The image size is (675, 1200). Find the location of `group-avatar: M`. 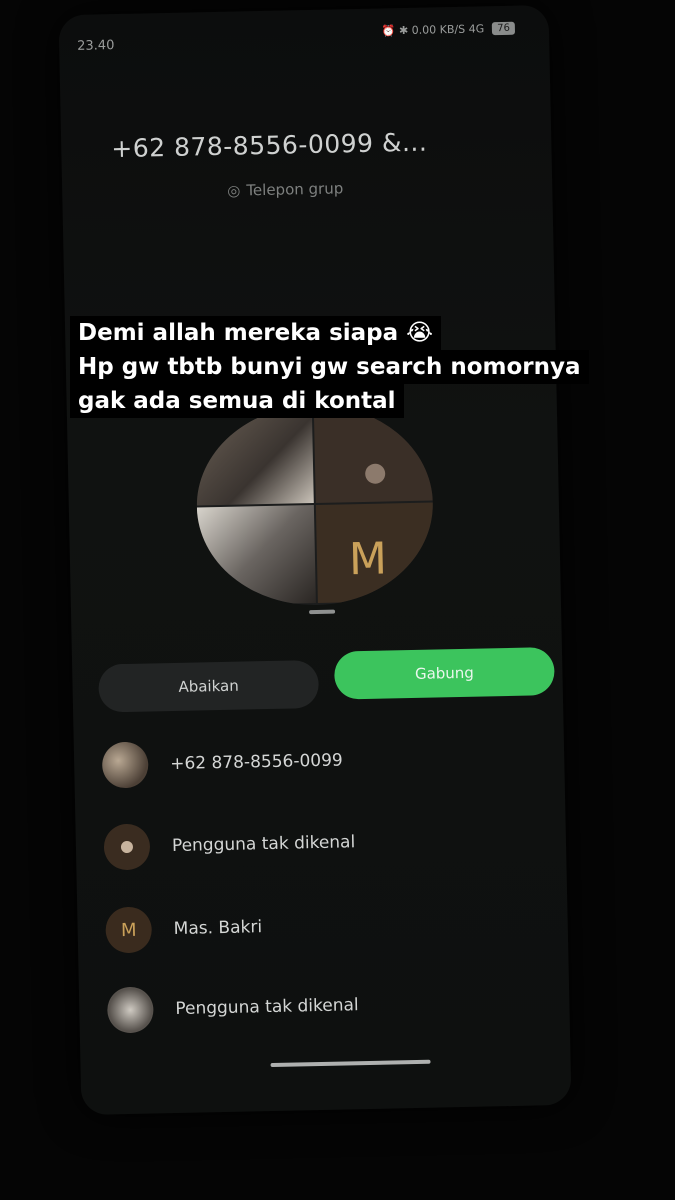

group-avatar: M is located at coordinates (314, 505).